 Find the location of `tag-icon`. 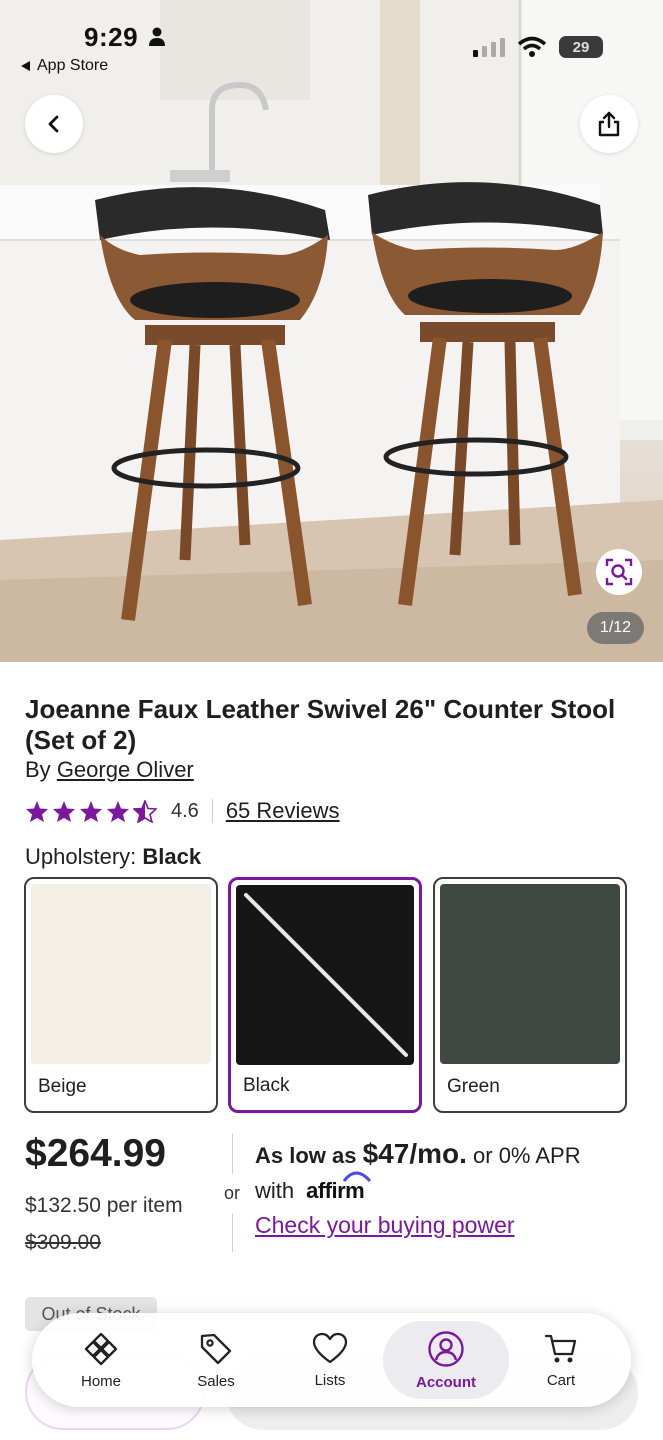

tag-icon is located at coordinates (216, 1348).